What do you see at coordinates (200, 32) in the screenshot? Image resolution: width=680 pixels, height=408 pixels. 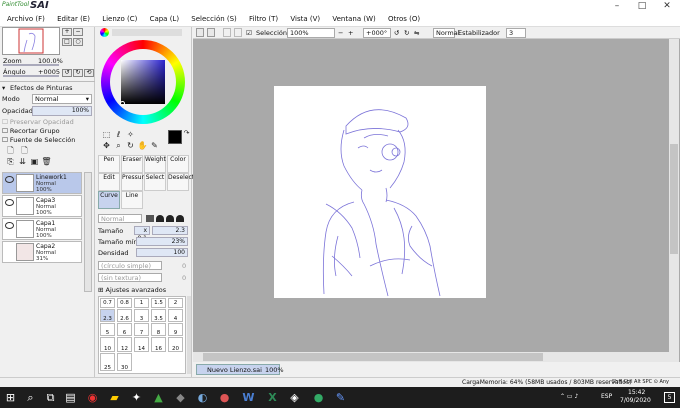 I see `deselect-icon` at bounding box center [200, 32].